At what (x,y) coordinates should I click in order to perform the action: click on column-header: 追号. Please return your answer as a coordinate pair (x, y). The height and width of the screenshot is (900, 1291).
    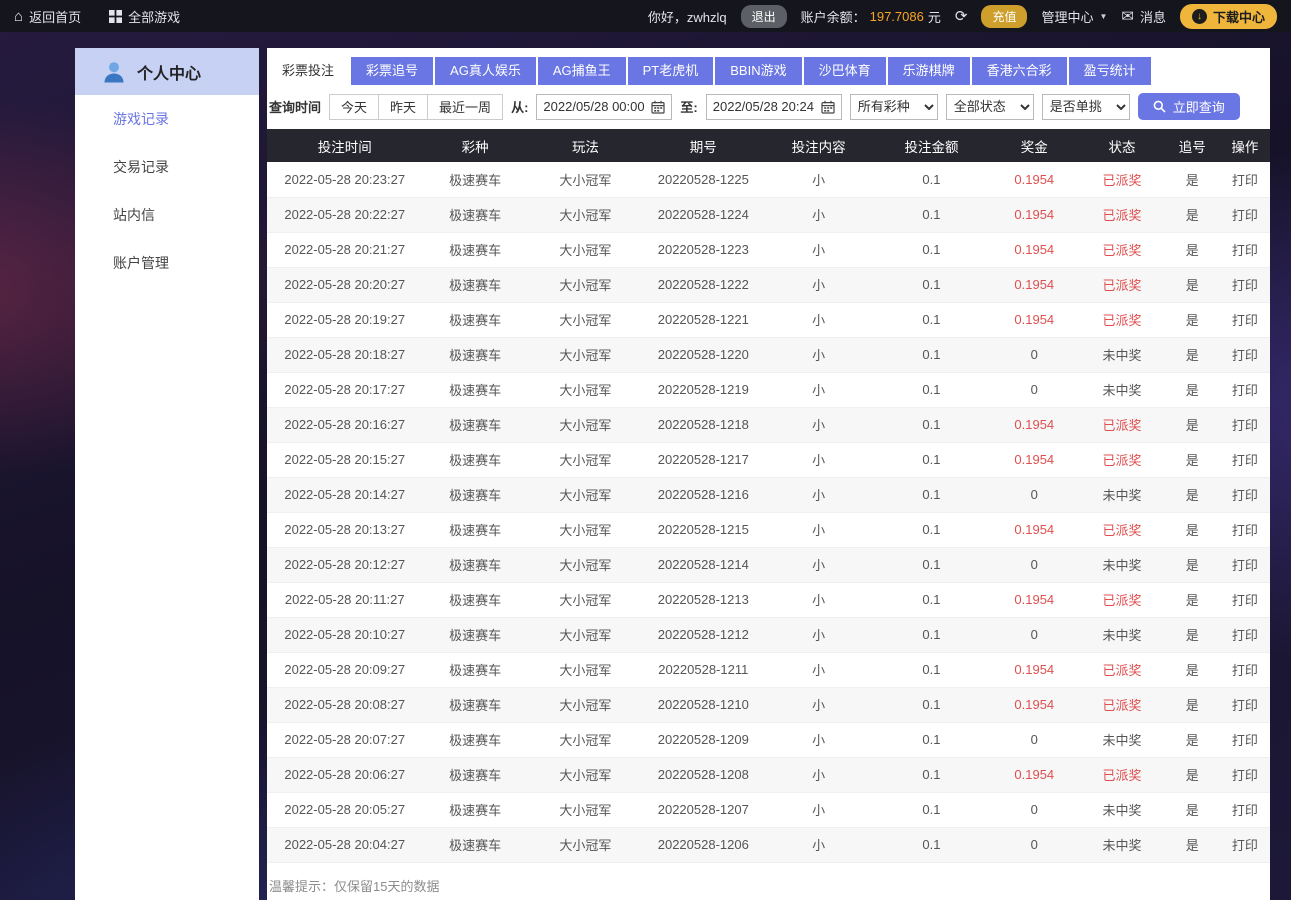
    Looking at the image, I should click on (1192, 145).